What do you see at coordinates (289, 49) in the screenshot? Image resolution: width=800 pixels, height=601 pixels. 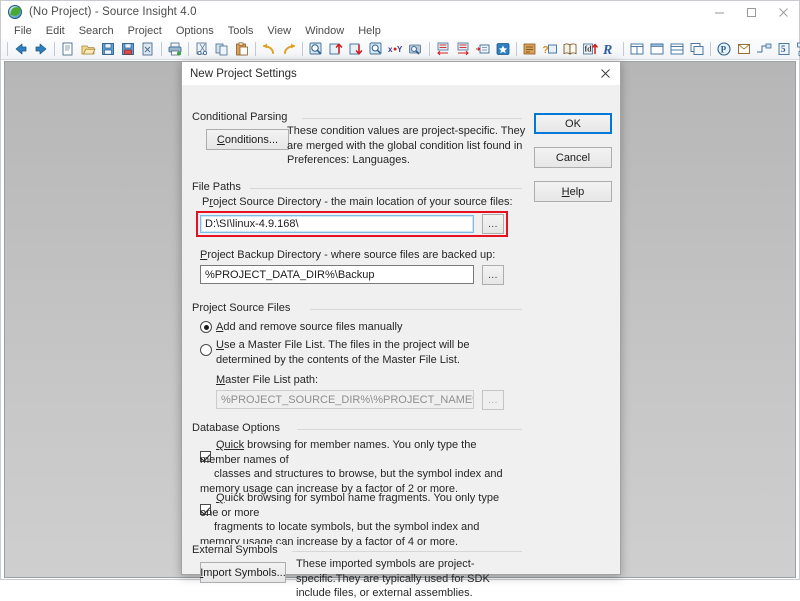 I see `redo-icon` at bounding box center [289, 49].